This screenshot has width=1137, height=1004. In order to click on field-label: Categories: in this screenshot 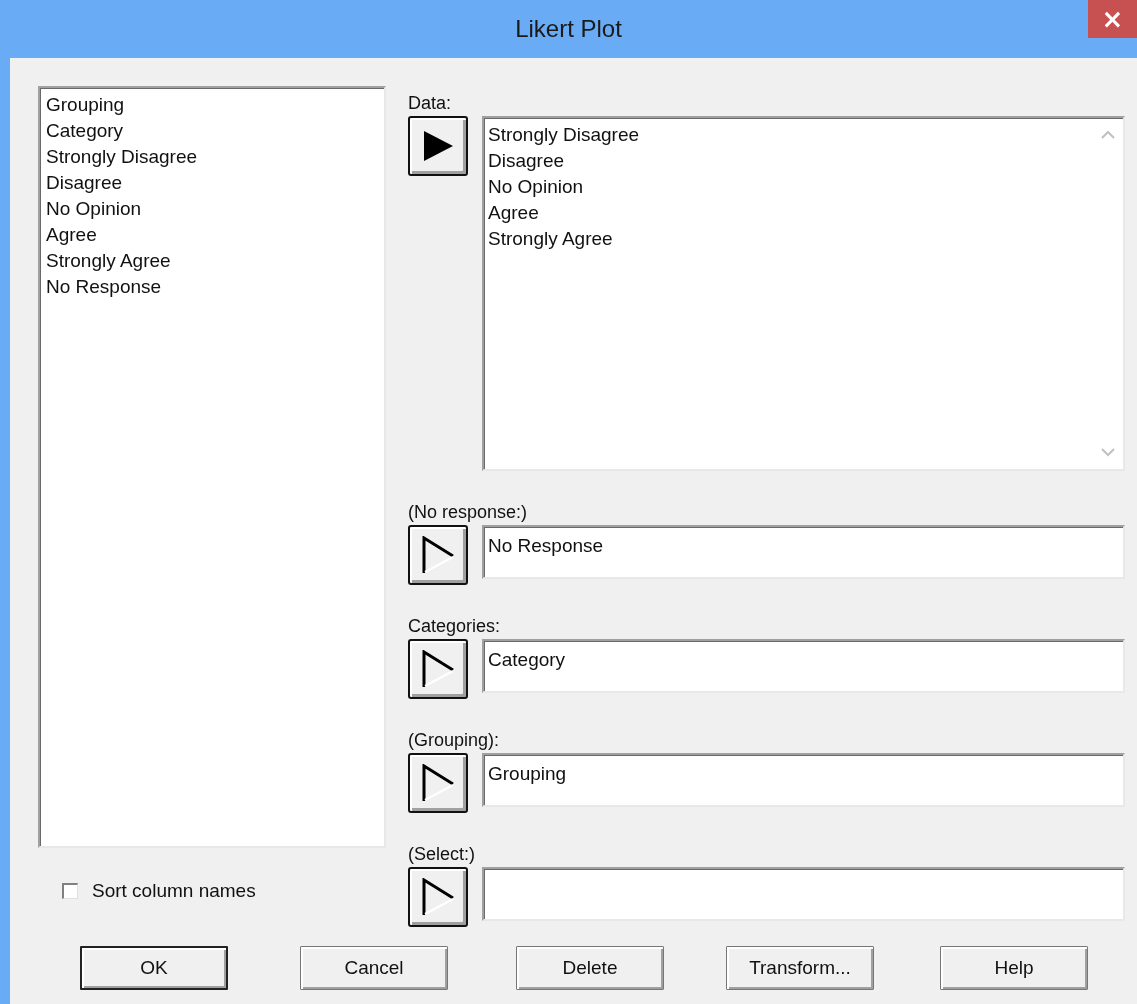, I will do `click(455, 626)`.